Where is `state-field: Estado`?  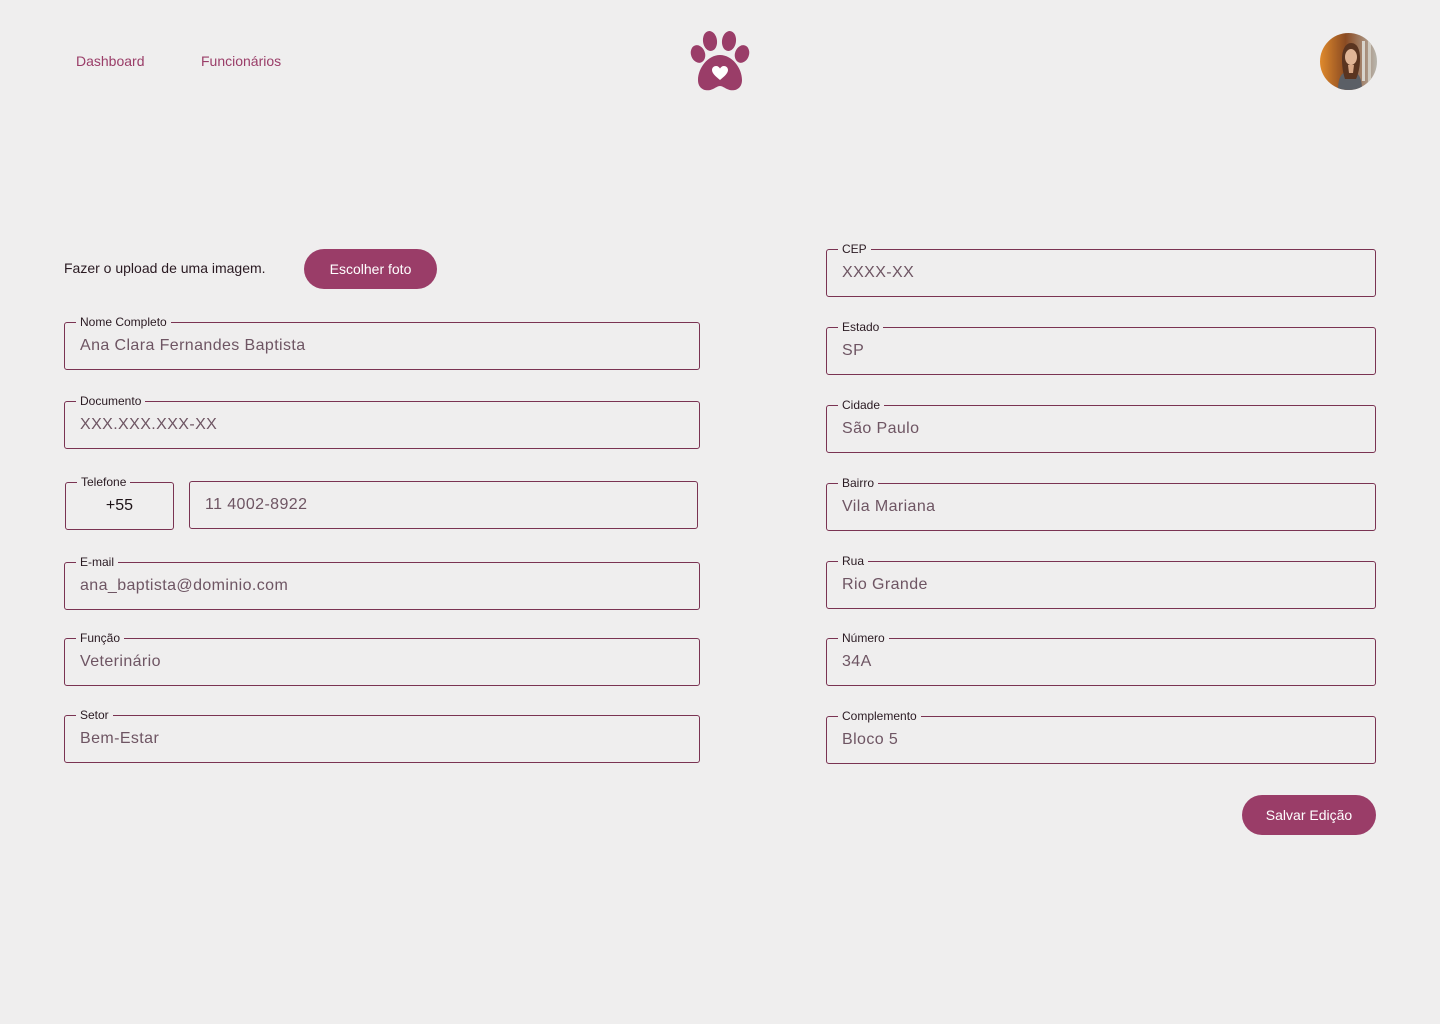 state-field: Estado is located at coordinates (1101, 347).